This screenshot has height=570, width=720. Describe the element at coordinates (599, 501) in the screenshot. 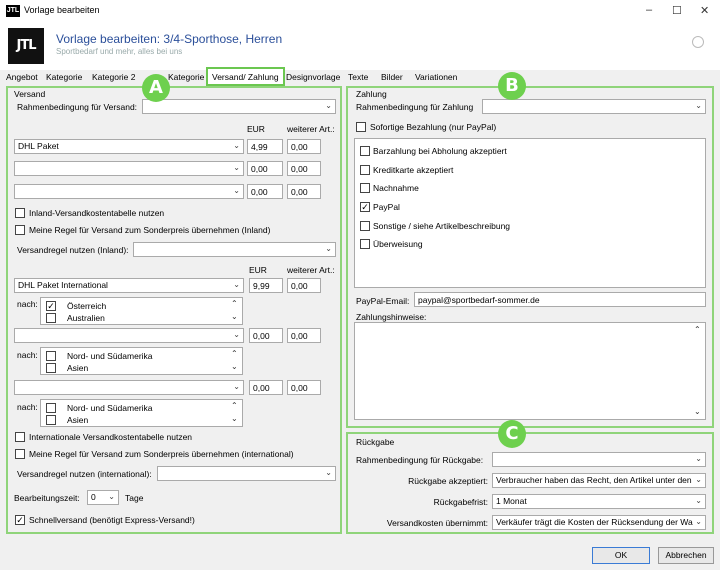

I see `rueckgabefrist-select: 1 Monat ⌄` at that location.